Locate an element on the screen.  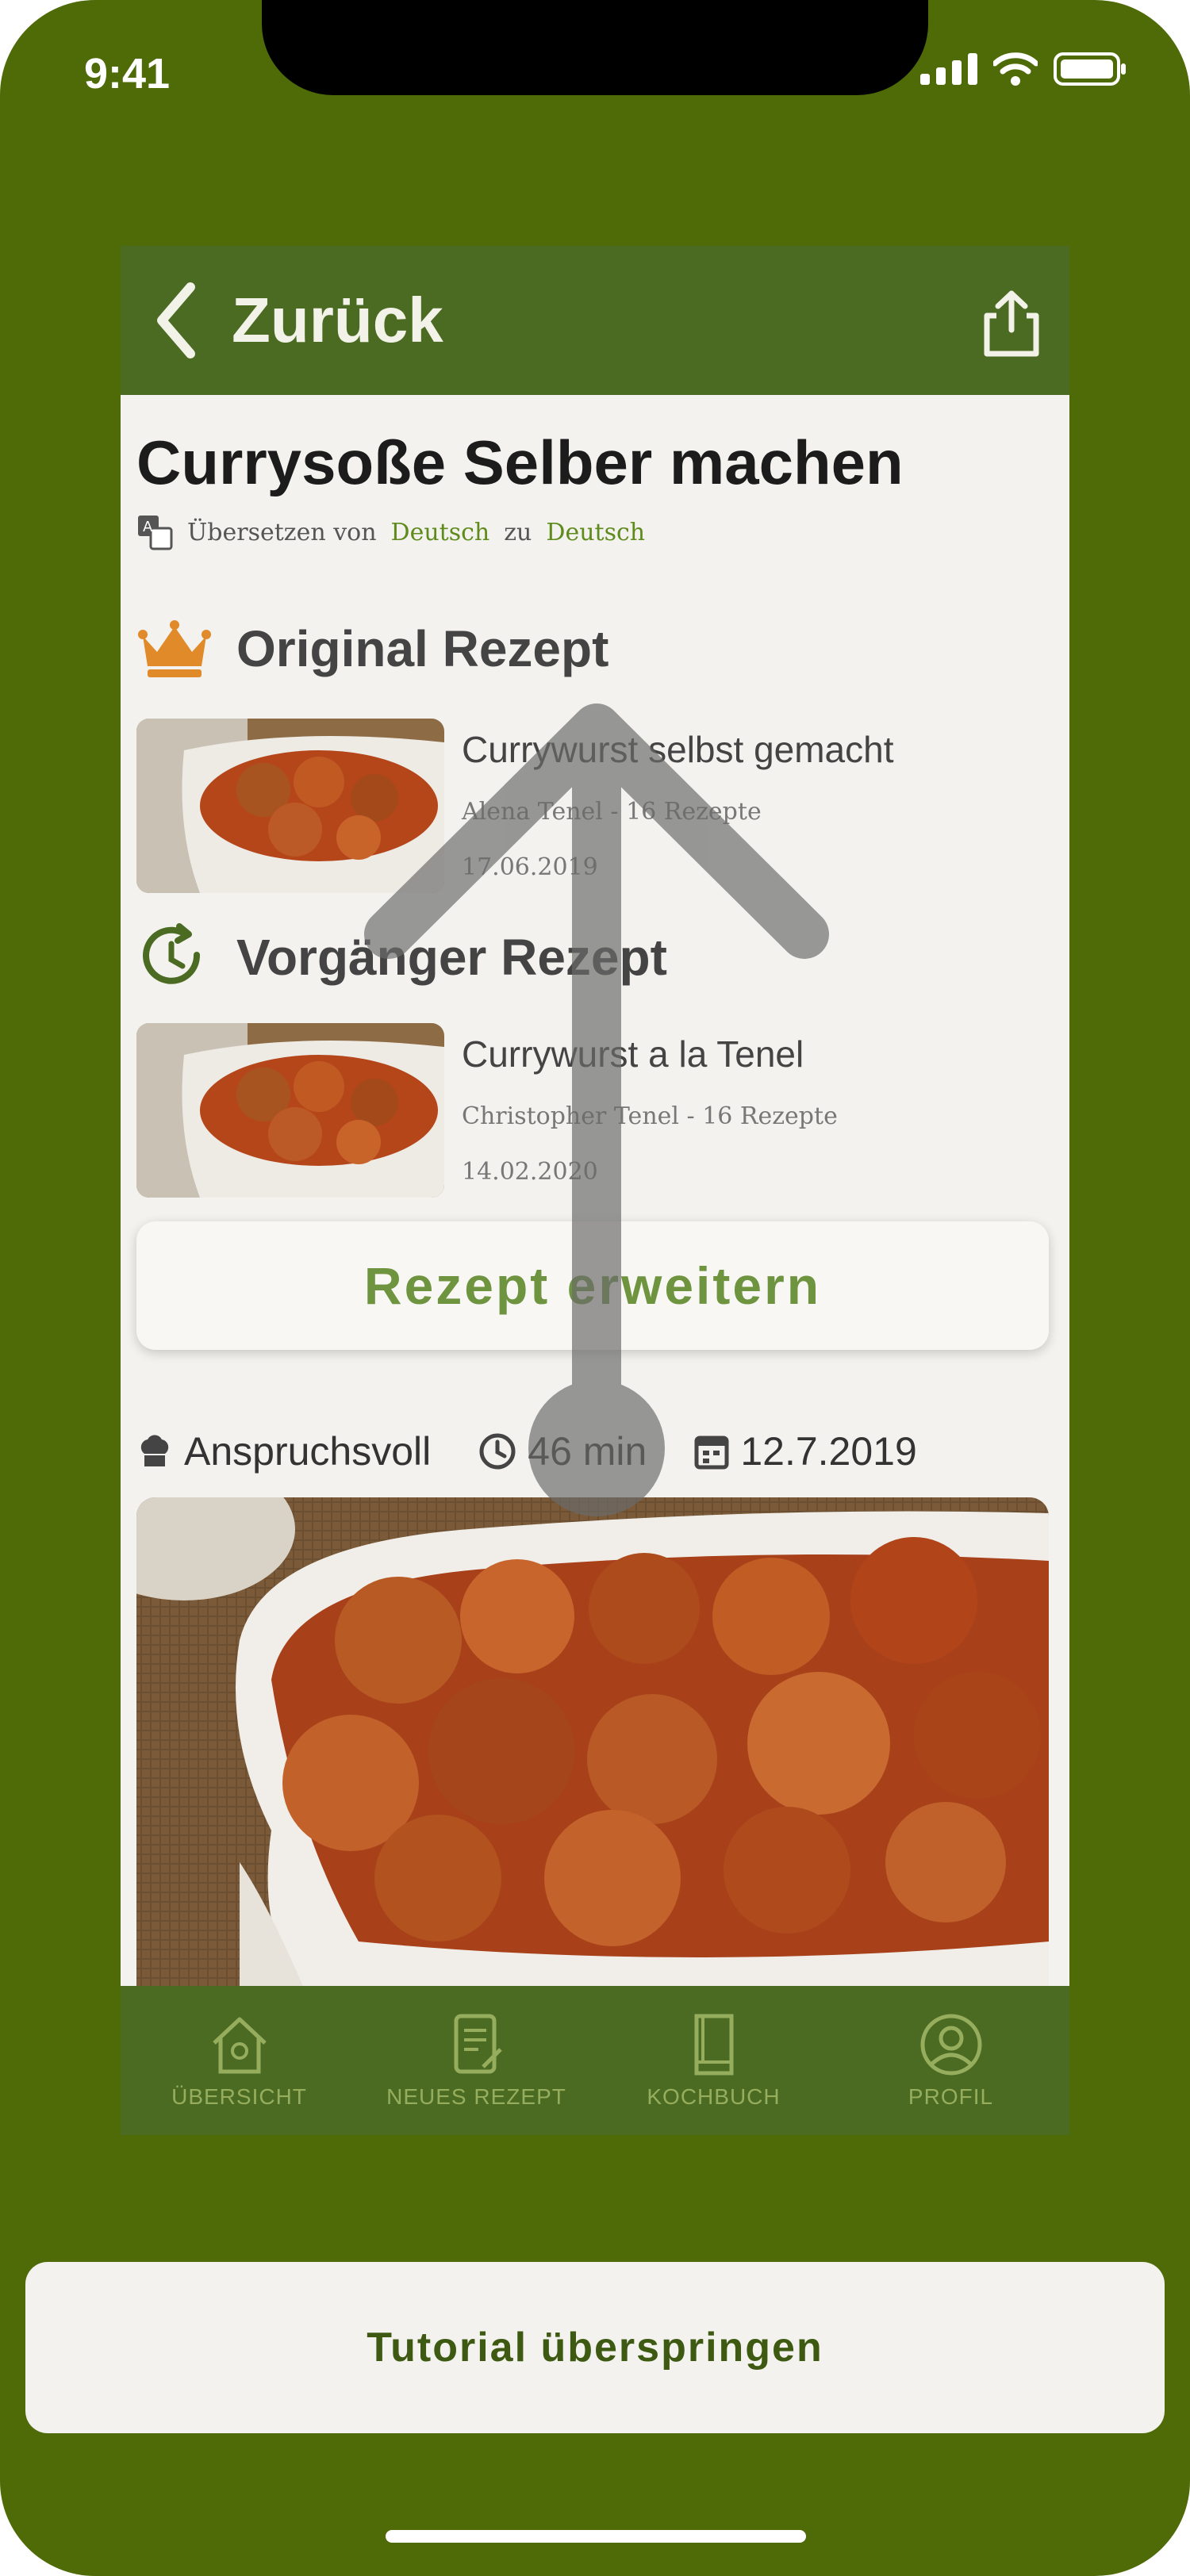
back-label: Zurück is located at coordinates (337, 320).